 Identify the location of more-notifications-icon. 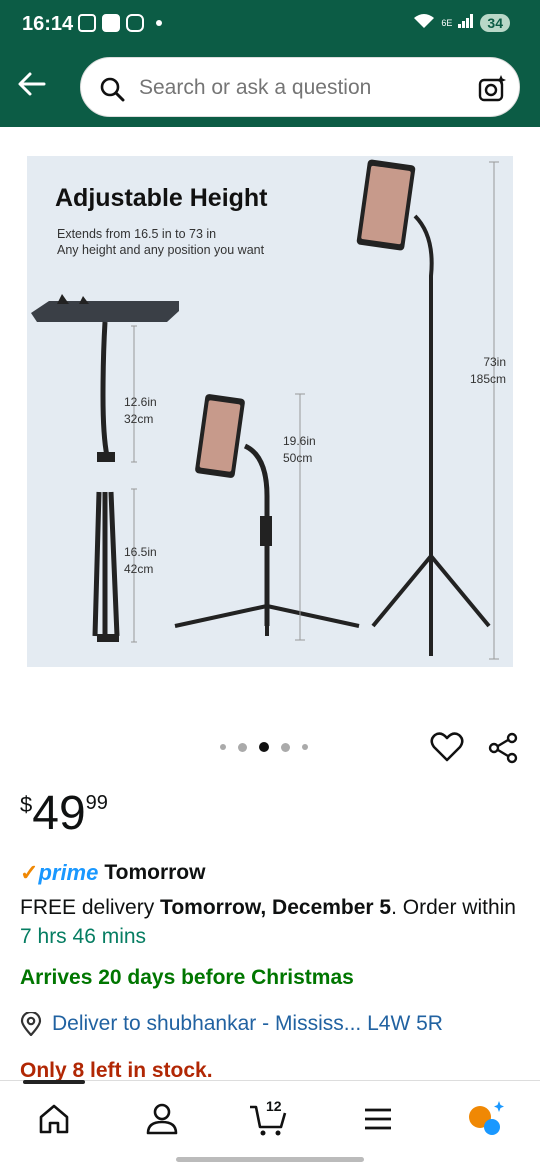
(159, 23).